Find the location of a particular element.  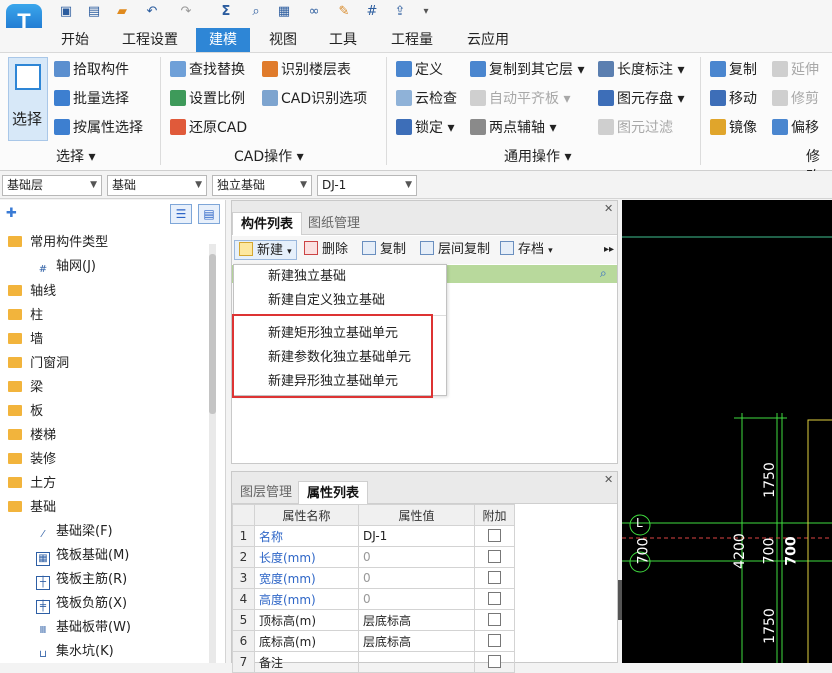

auto-level-slab-button: 自动平齐板 ▾ is located at coordinates (520, 99).